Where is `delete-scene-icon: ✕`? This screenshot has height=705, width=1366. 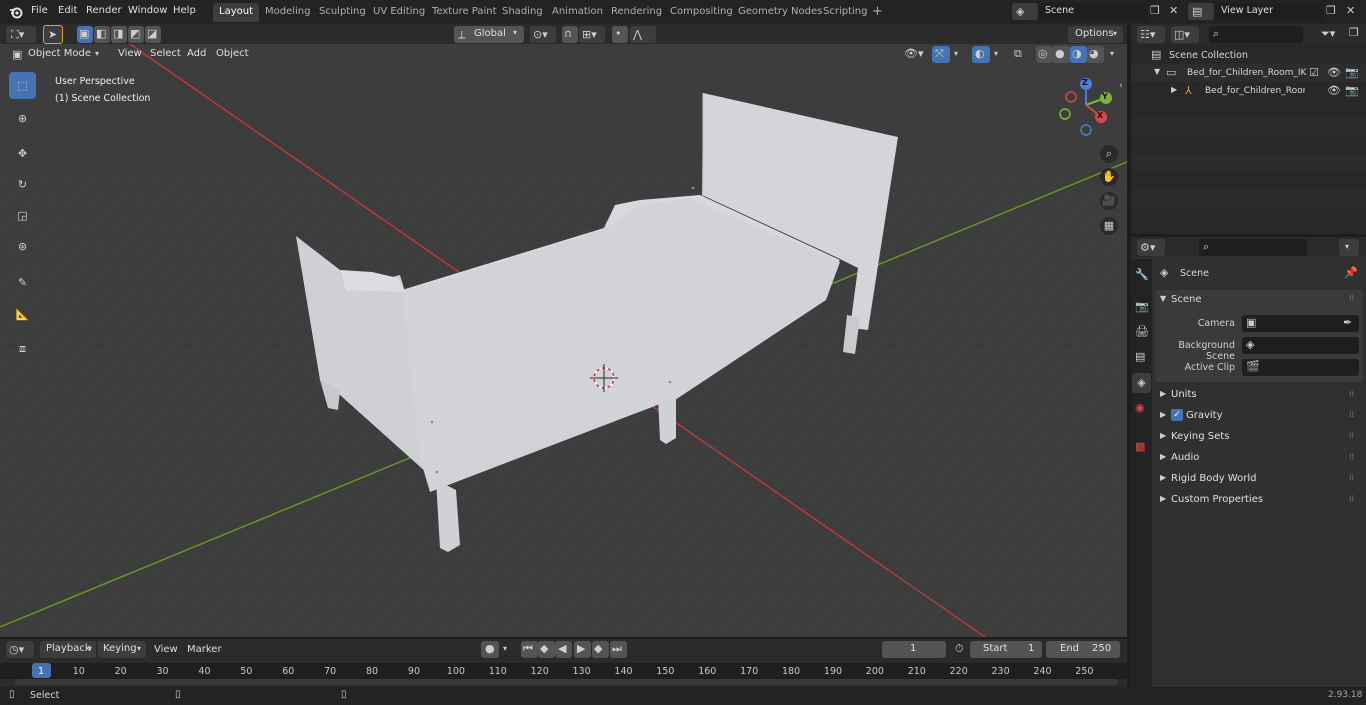
delete-scene-icon: ✕ is located at coordinates (1173, 10).